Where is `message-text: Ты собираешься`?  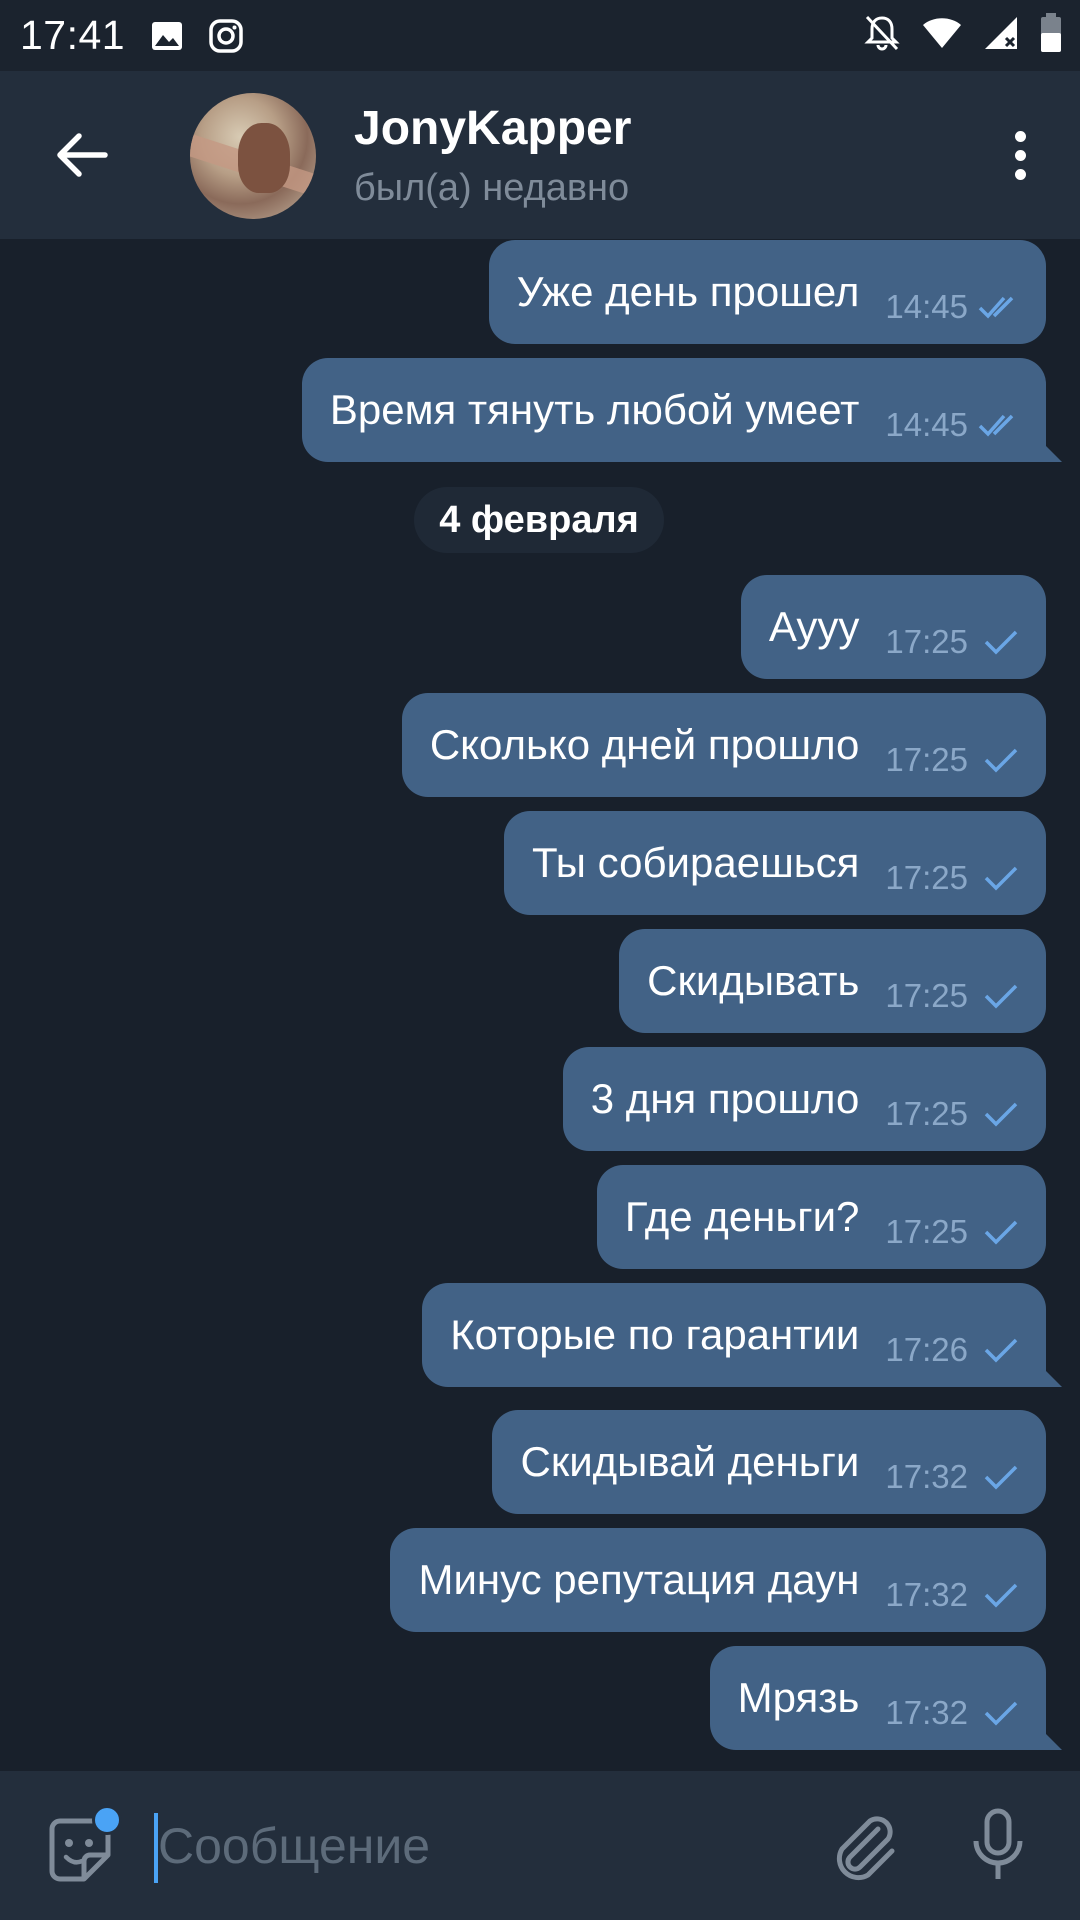
message-text: Ты собираешься is located at coordinates (695, 862).